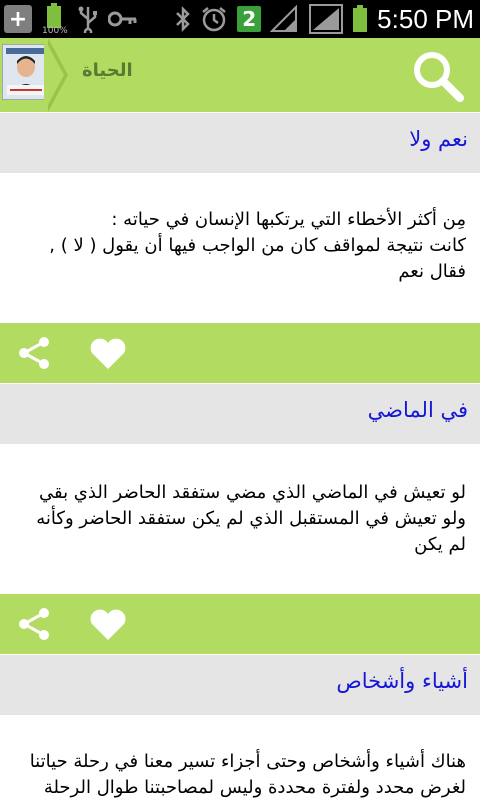 The width and height of the screenshot is (480, 800). I want to click on card-title: نعم ولا, so click(438, 139).